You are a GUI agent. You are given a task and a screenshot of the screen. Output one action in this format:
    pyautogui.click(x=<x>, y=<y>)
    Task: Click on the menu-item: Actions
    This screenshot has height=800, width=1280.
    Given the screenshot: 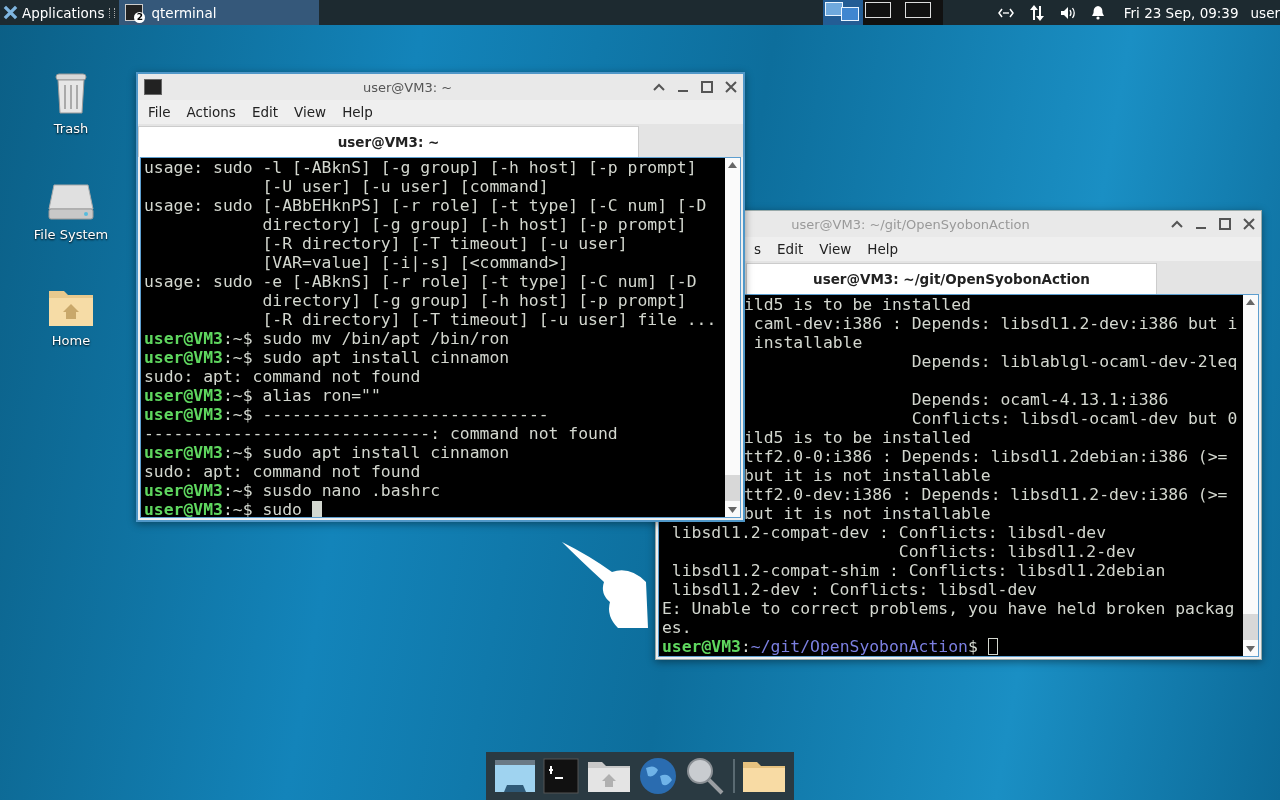 What is the action you would take?
    pyautogui.click(x=211, y=112)
    